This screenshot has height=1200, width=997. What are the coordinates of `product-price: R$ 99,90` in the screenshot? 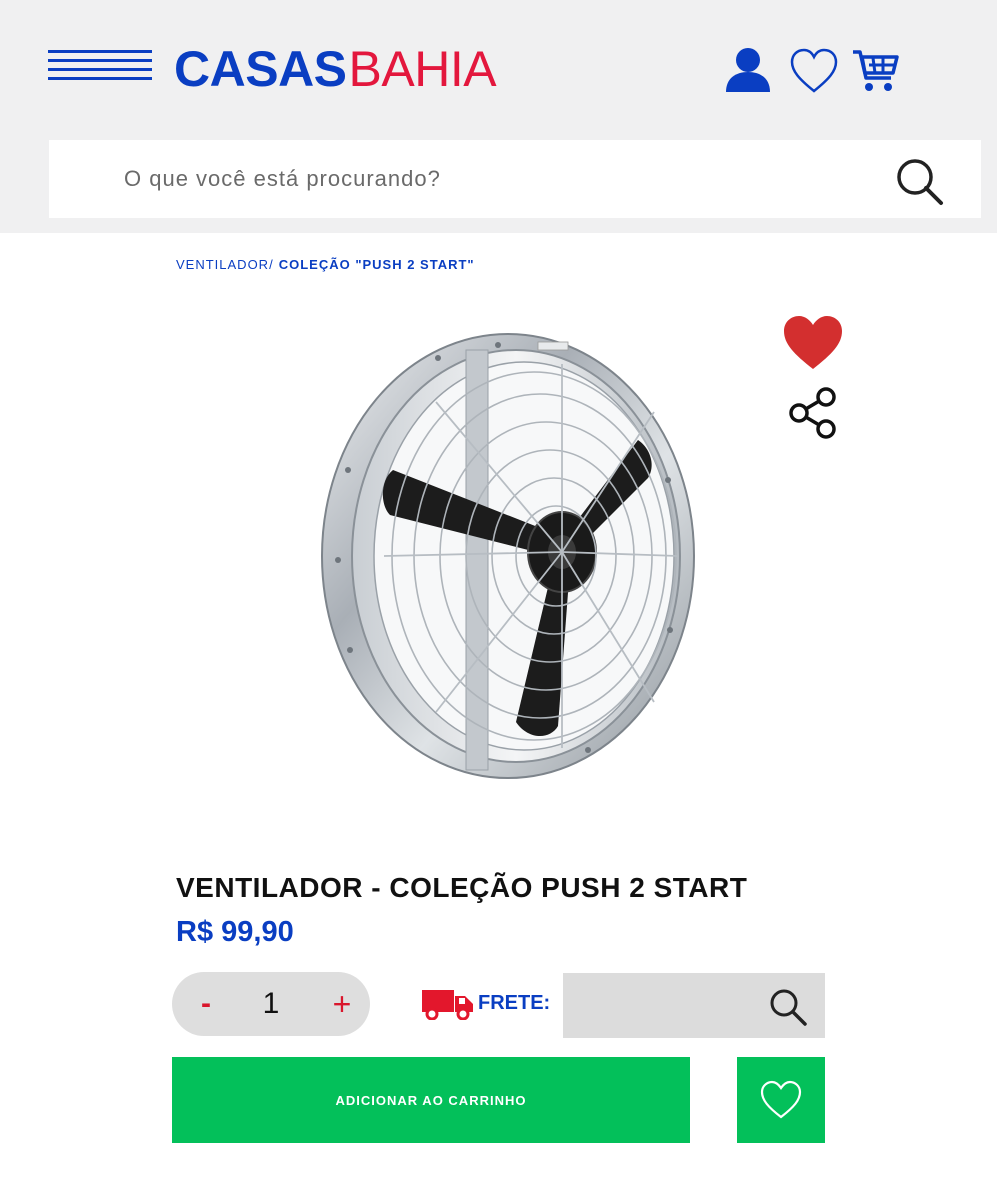 It's located at (235, 932).